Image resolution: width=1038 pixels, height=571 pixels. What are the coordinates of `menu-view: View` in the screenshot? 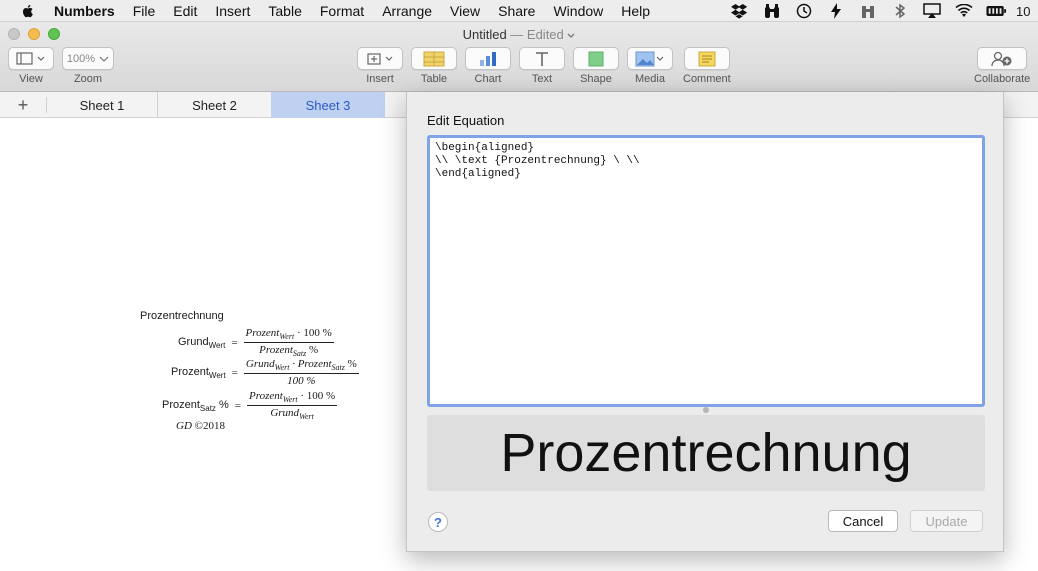 It's located at (465, 11).